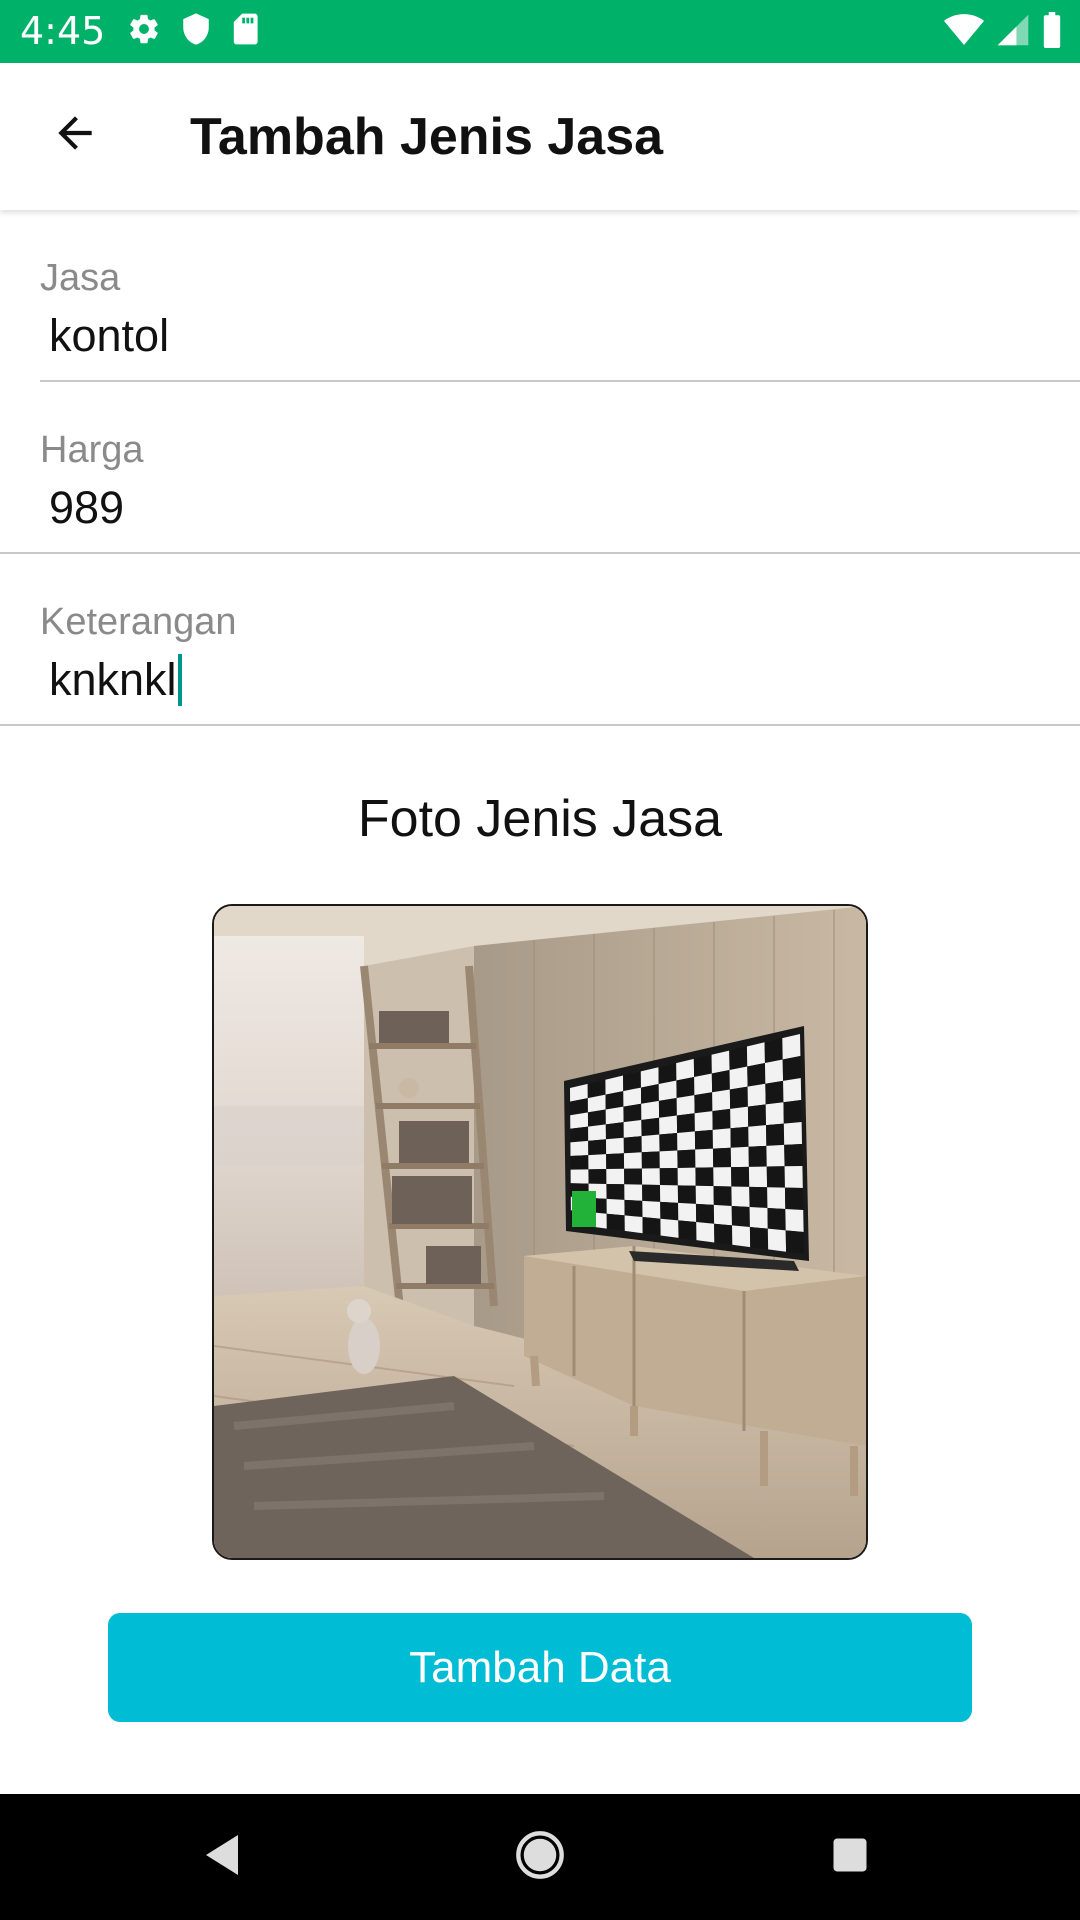 This screenshot has width=1080, height=1920. What do you see at coordinates (540, 488) in the screenshot?
I see `harga-field: Harga 989` at bounding box center [540, 488].